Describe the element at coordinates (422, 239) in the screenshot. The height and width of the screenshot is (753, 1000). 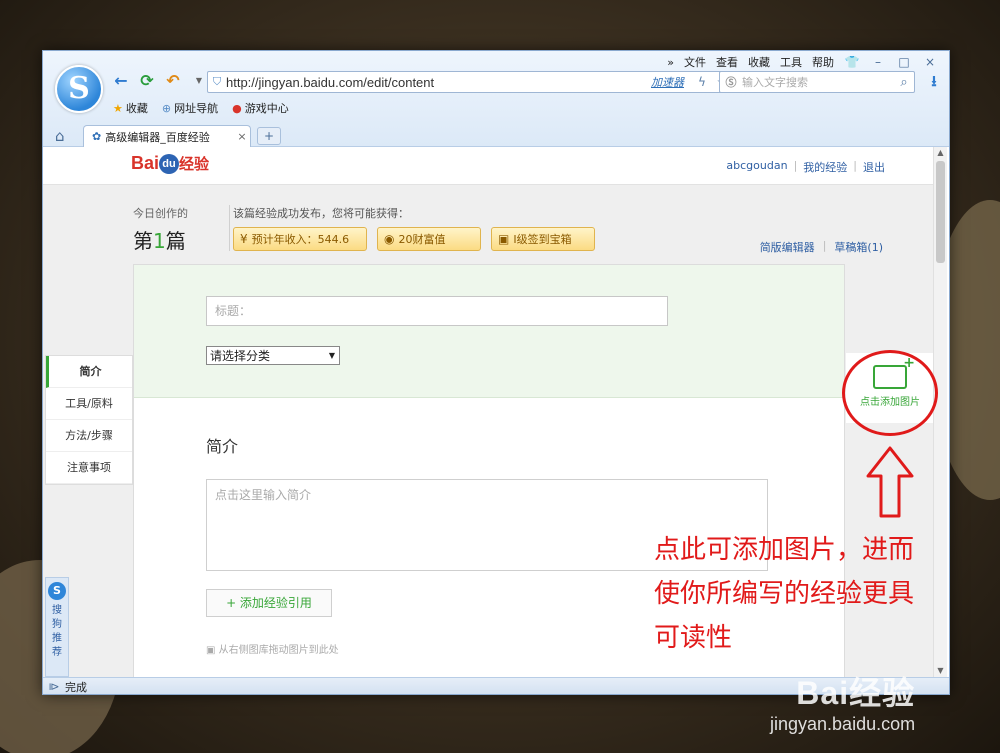
I see `badge-text: 20财富值` at that location.